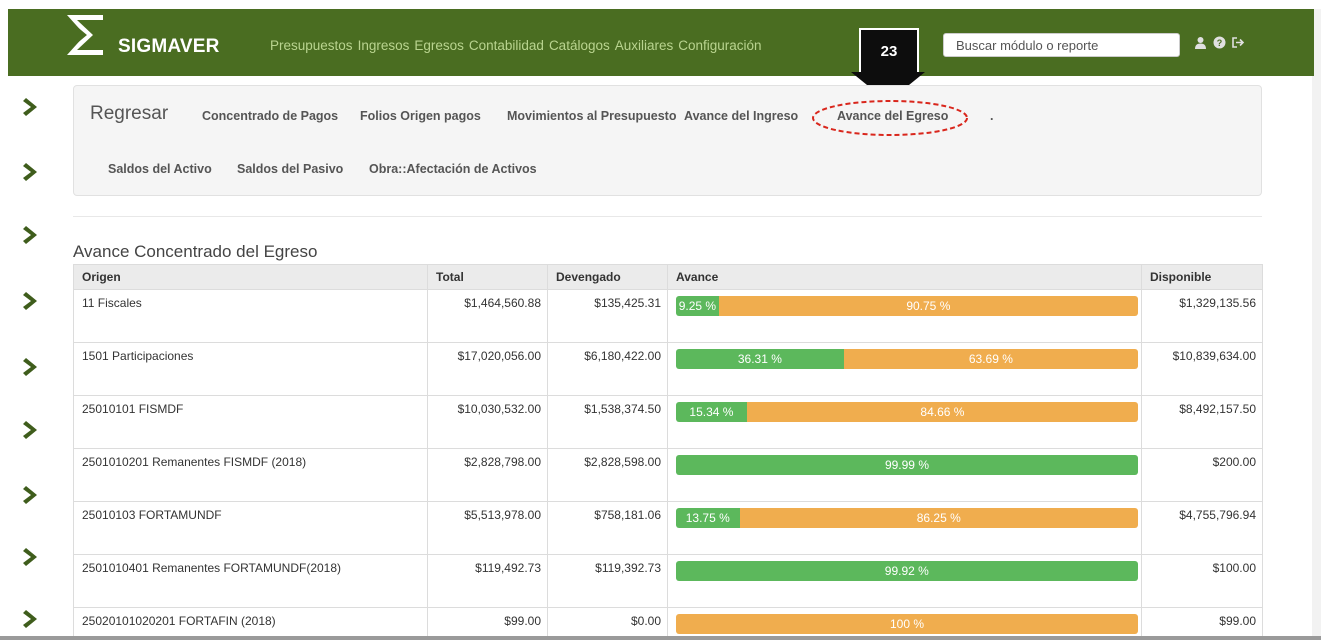  Describe the element at coordinates (607, 528) in the screenshot. I see `devengado-cell: $758,181.06` at that location.